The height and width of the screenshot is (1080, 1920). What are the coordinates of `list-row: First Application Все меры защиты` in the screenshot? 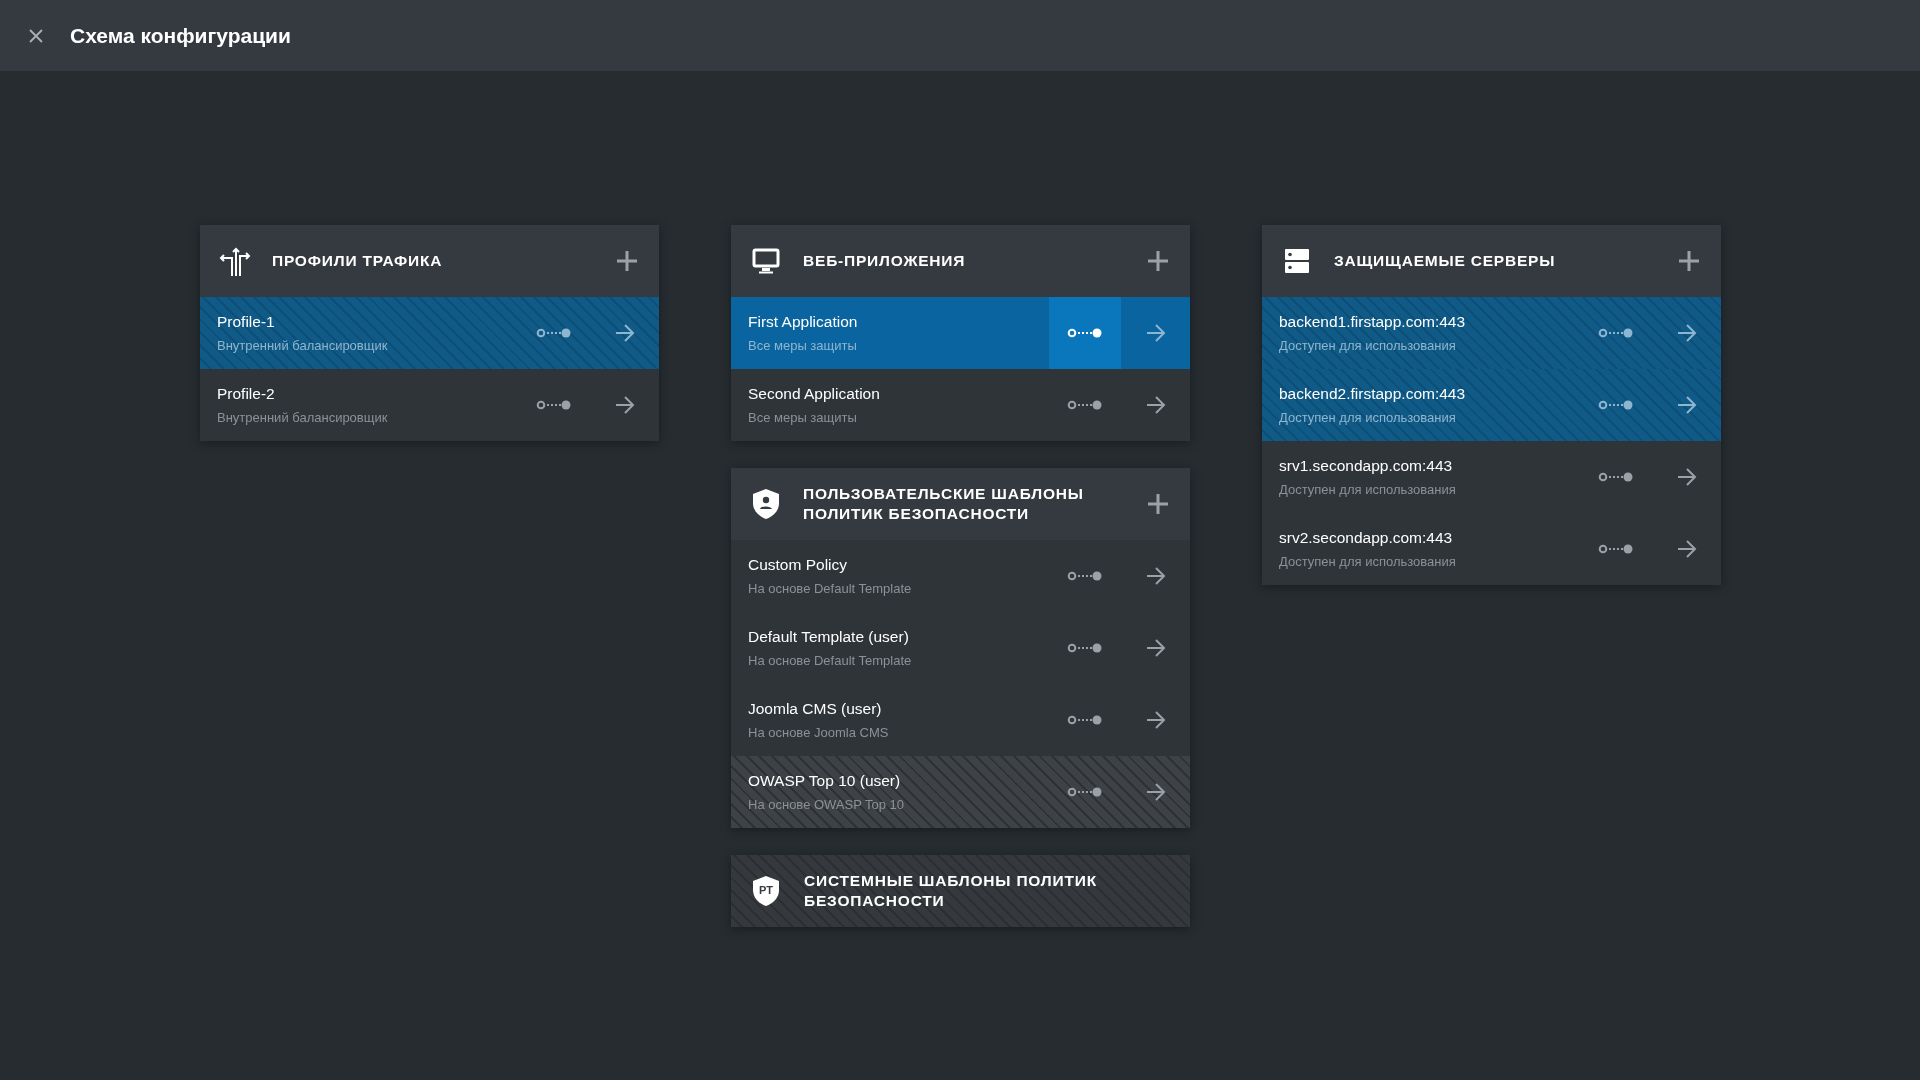 It's located at (960, 333).